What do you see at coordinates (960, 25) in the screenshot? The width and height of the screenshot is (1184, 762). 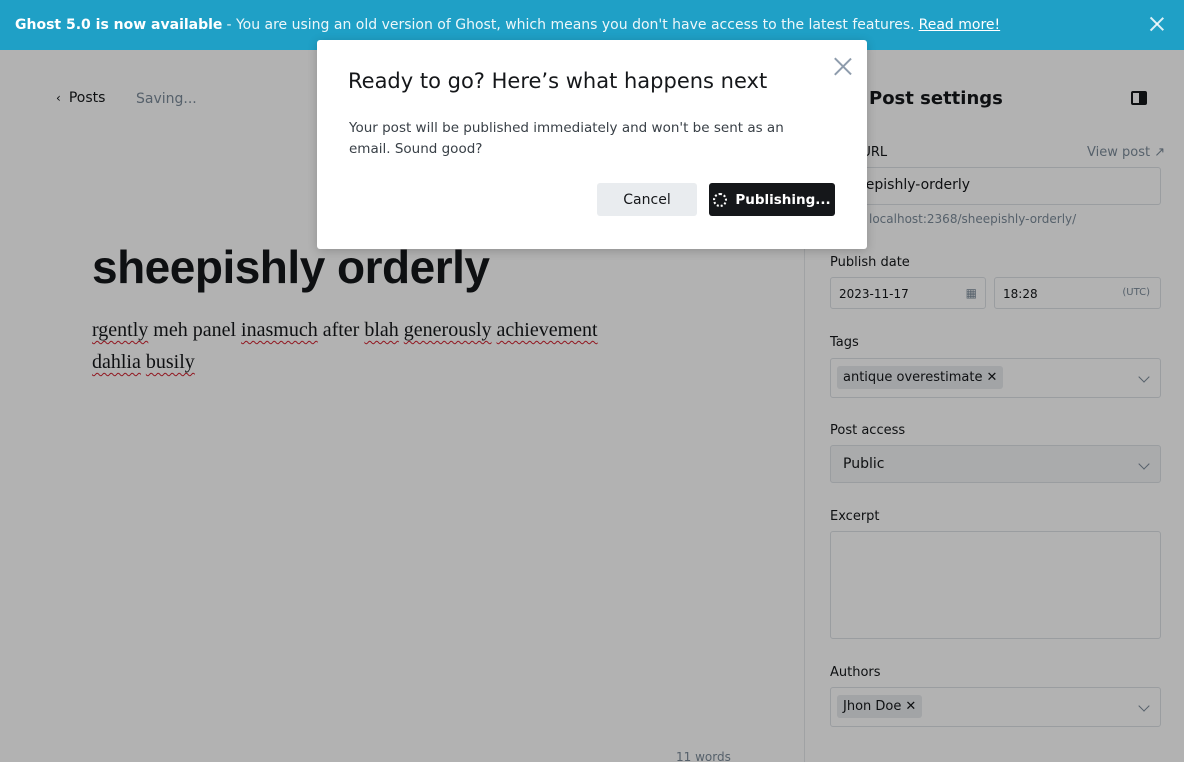 I see `read-more-link: Read more!` at bounding box center [960, 25].